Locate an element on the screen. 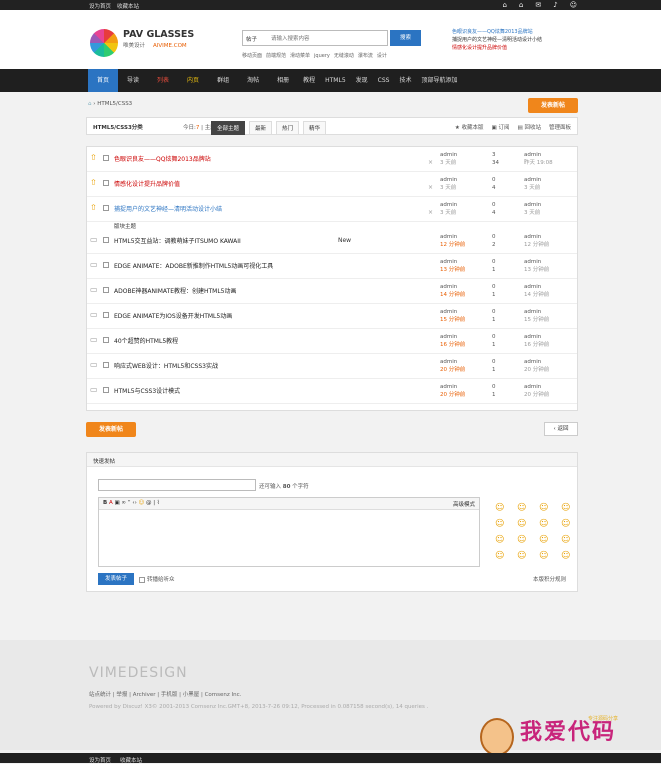 Image resolution: width=661 pixels, height=764 pixels. last-post: admin 14 分钟前 is located at coordinates (536, 291).